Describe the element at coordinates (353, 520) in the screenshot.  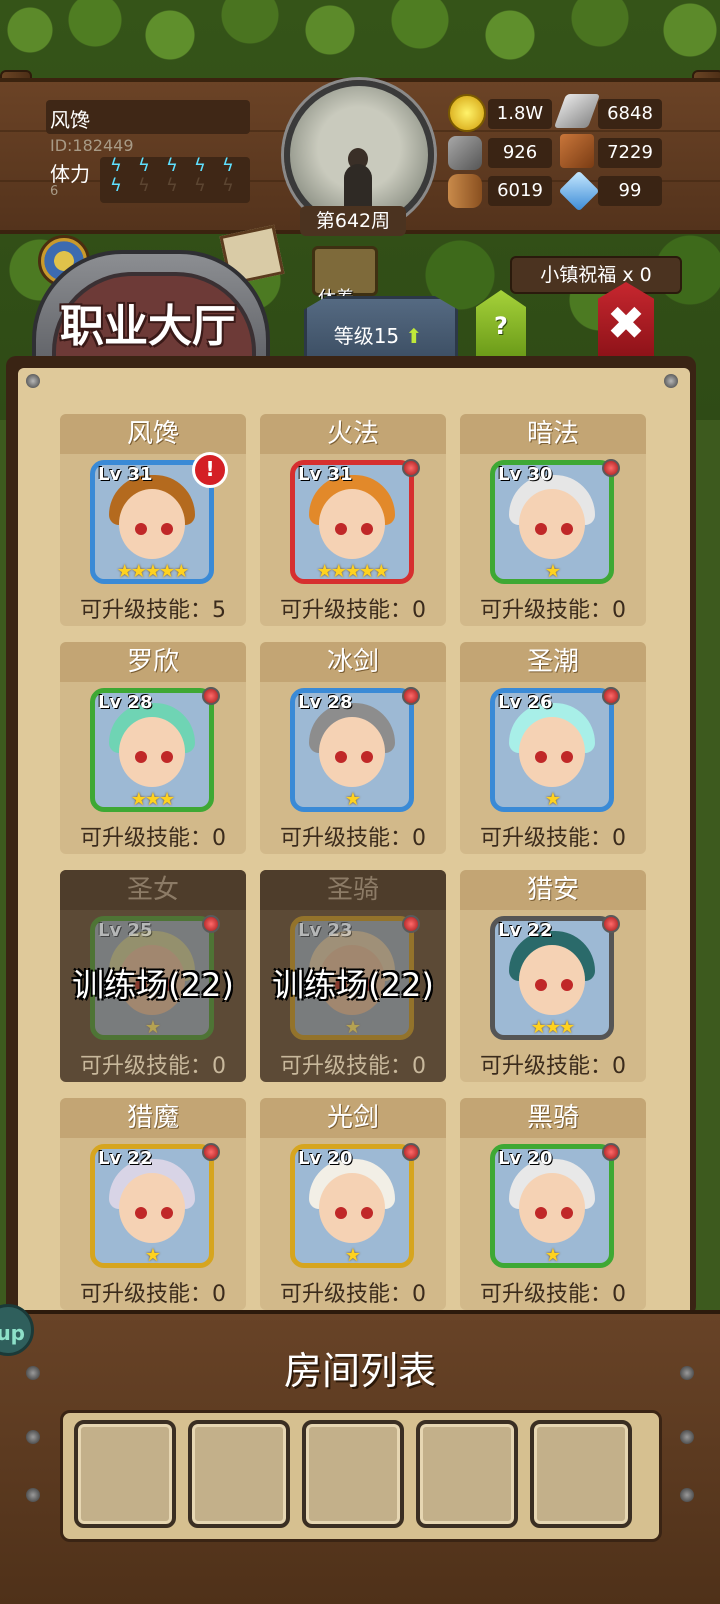
I see `hero-card: 火法 Lv 31 ★★★★★ 可升级技能：0` at that location.